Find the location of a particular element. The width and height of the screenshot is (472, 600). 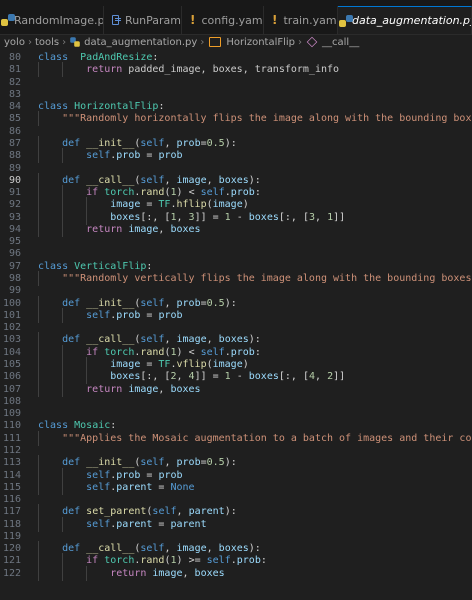

breadcrumb-folder-tools: tools is located at coordinates (47, 42).